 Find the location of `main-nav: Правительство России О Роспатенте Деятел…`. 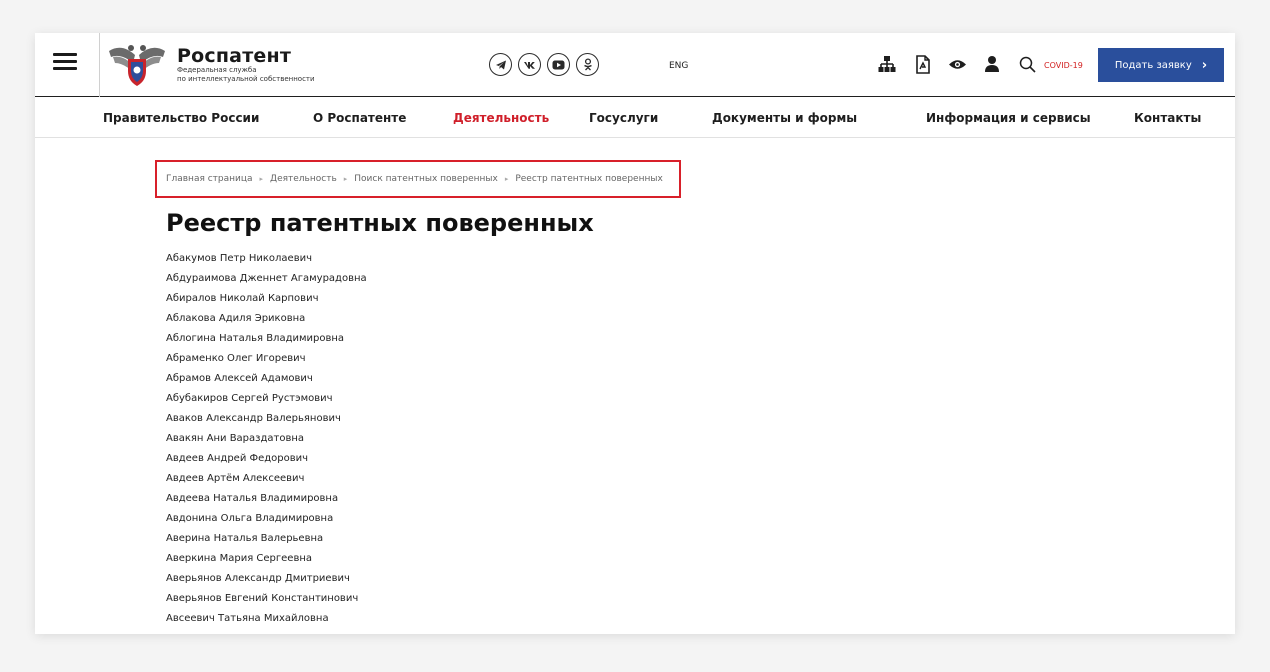

main-nav: Правительство России О Роспатенте Деятел… is located at coordinates (635, 118).